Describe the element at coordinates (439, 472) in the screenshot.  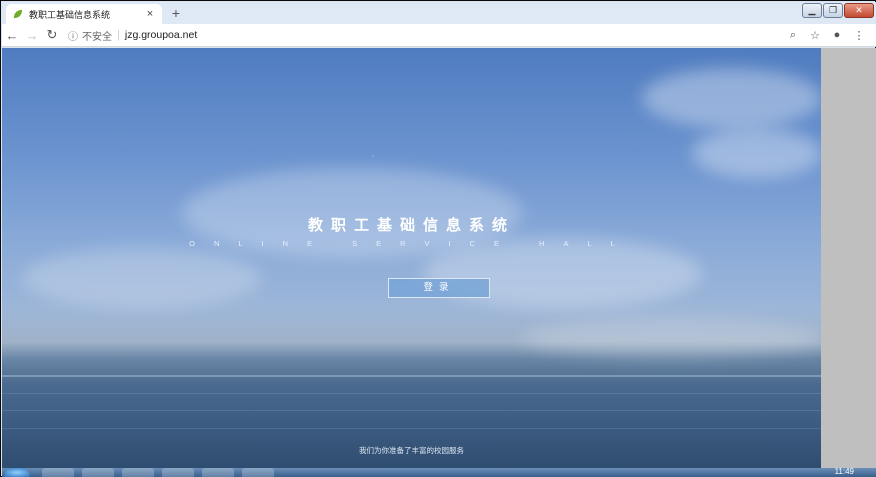
I see `windows-taskbar: 11:49` at that location.